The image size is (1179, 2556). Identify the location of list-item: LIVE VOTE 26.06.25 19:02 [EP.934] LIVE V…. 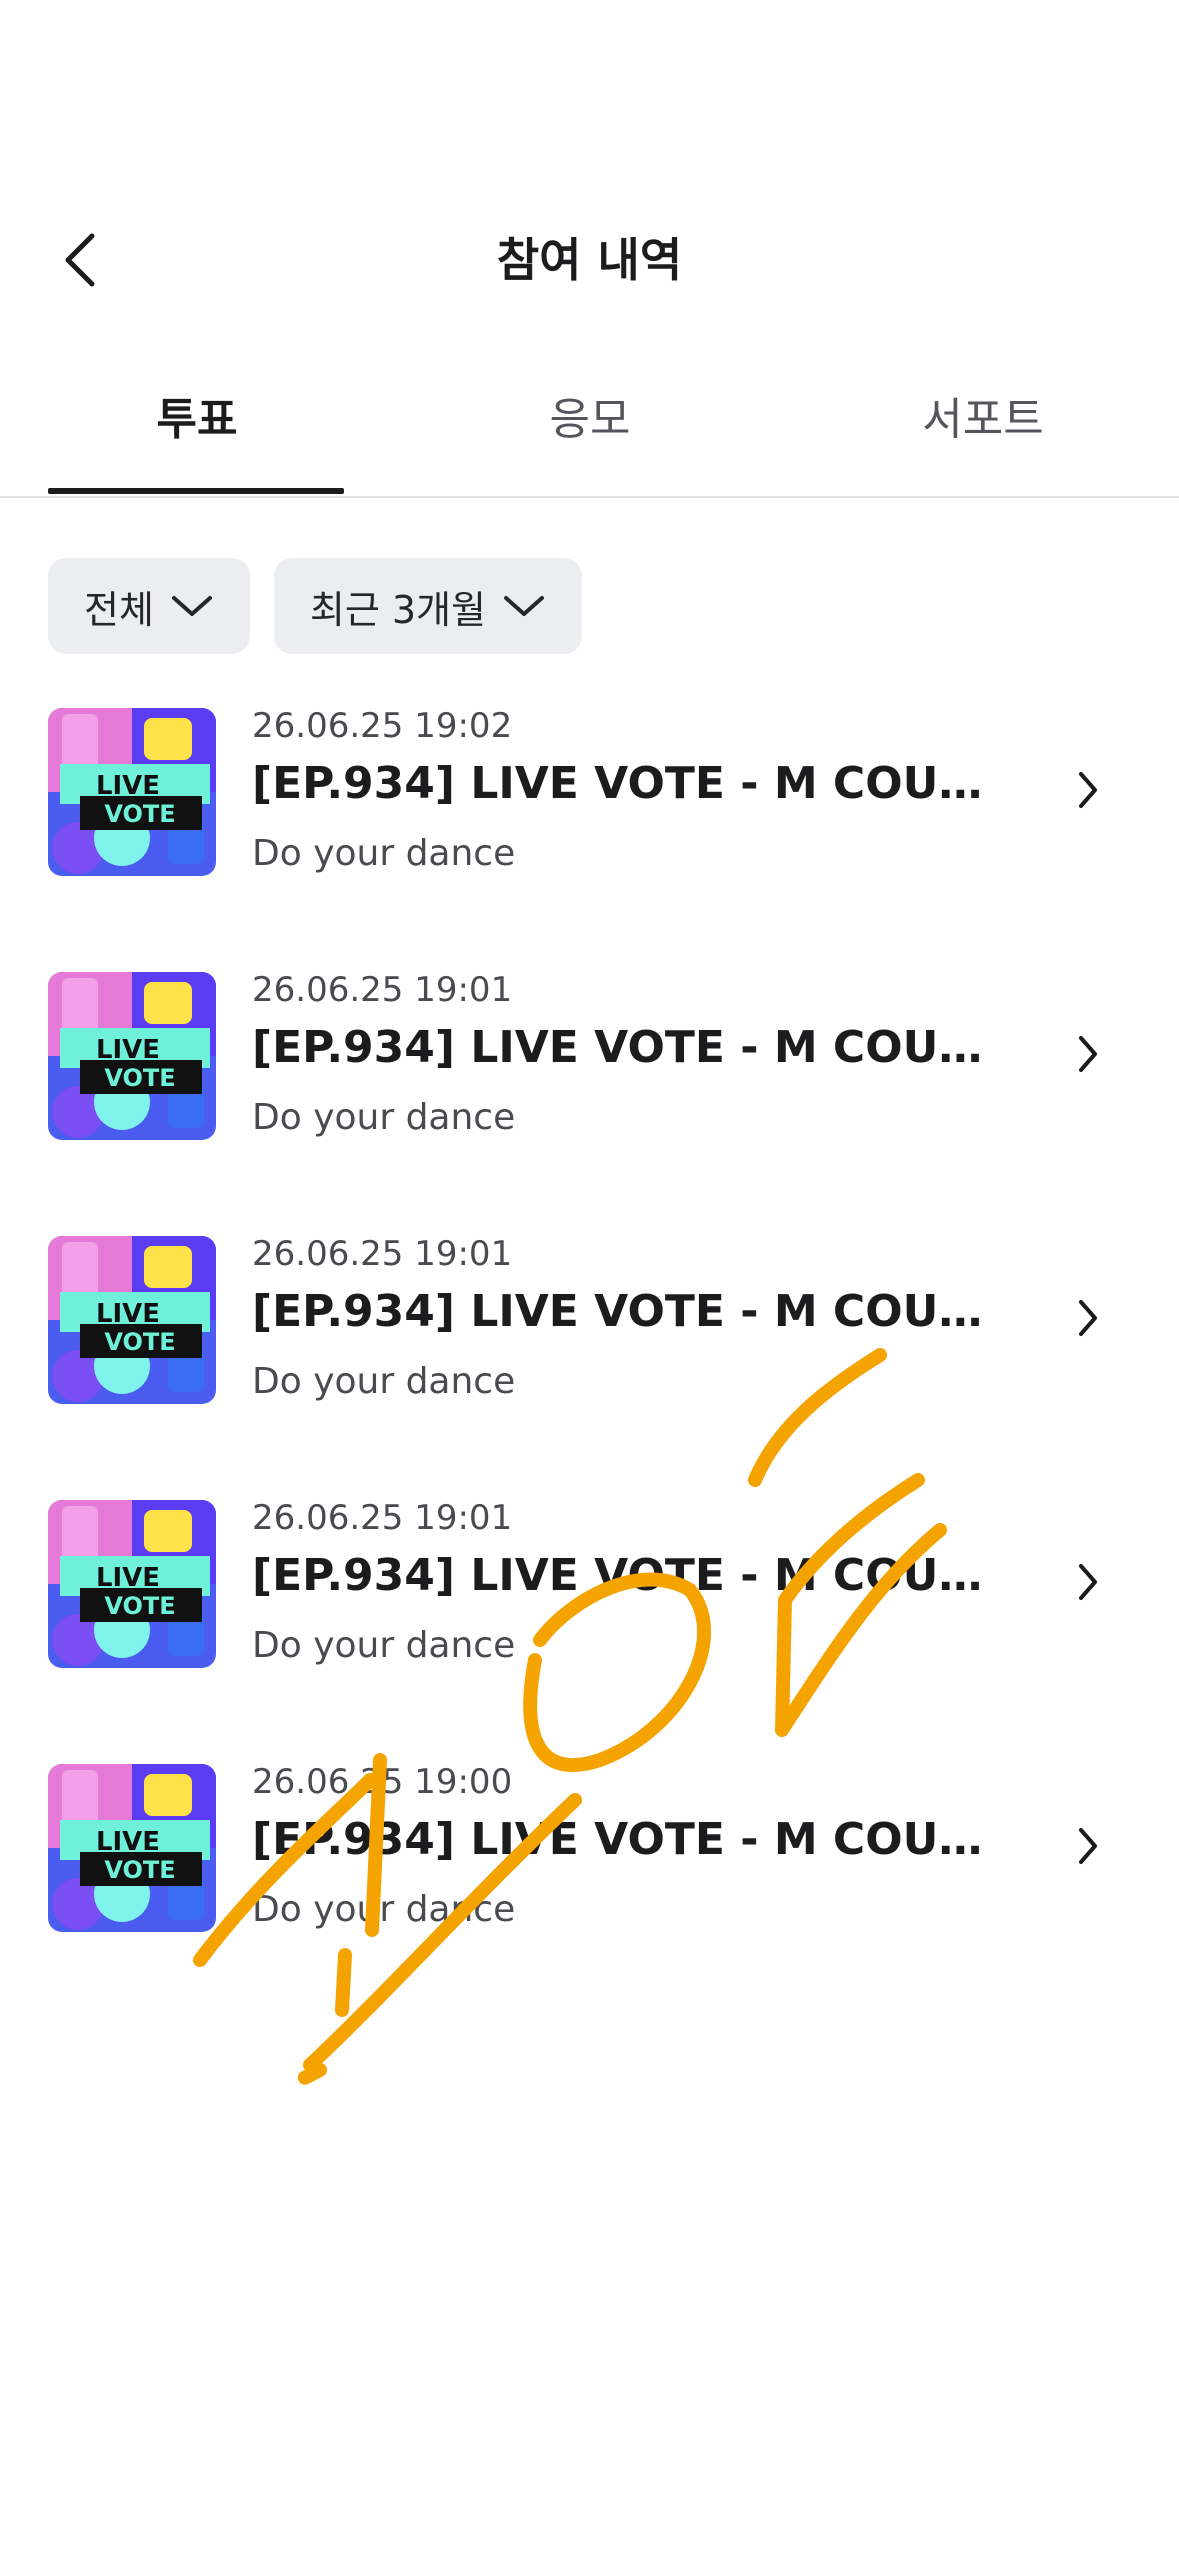
(589, 791).